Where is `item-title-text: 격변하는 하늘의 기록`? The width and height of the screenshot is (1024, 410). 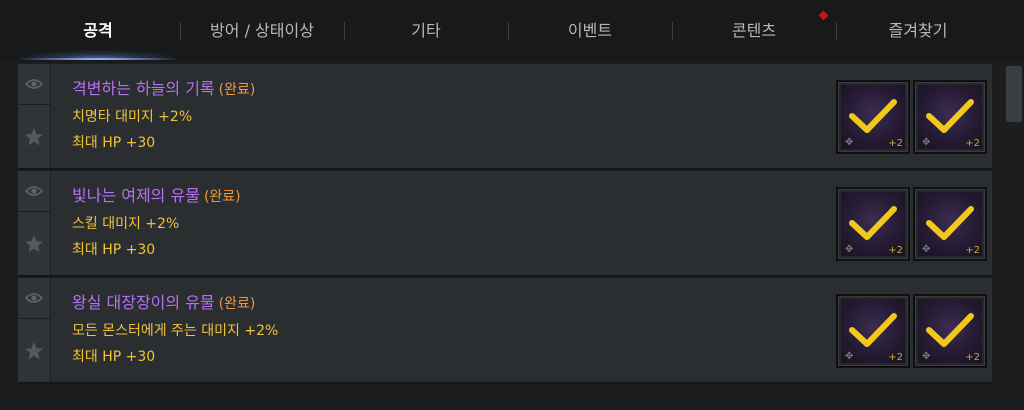 item-title-text: 격변하는 하늘의 기록 is located at coordinates (143, 88).